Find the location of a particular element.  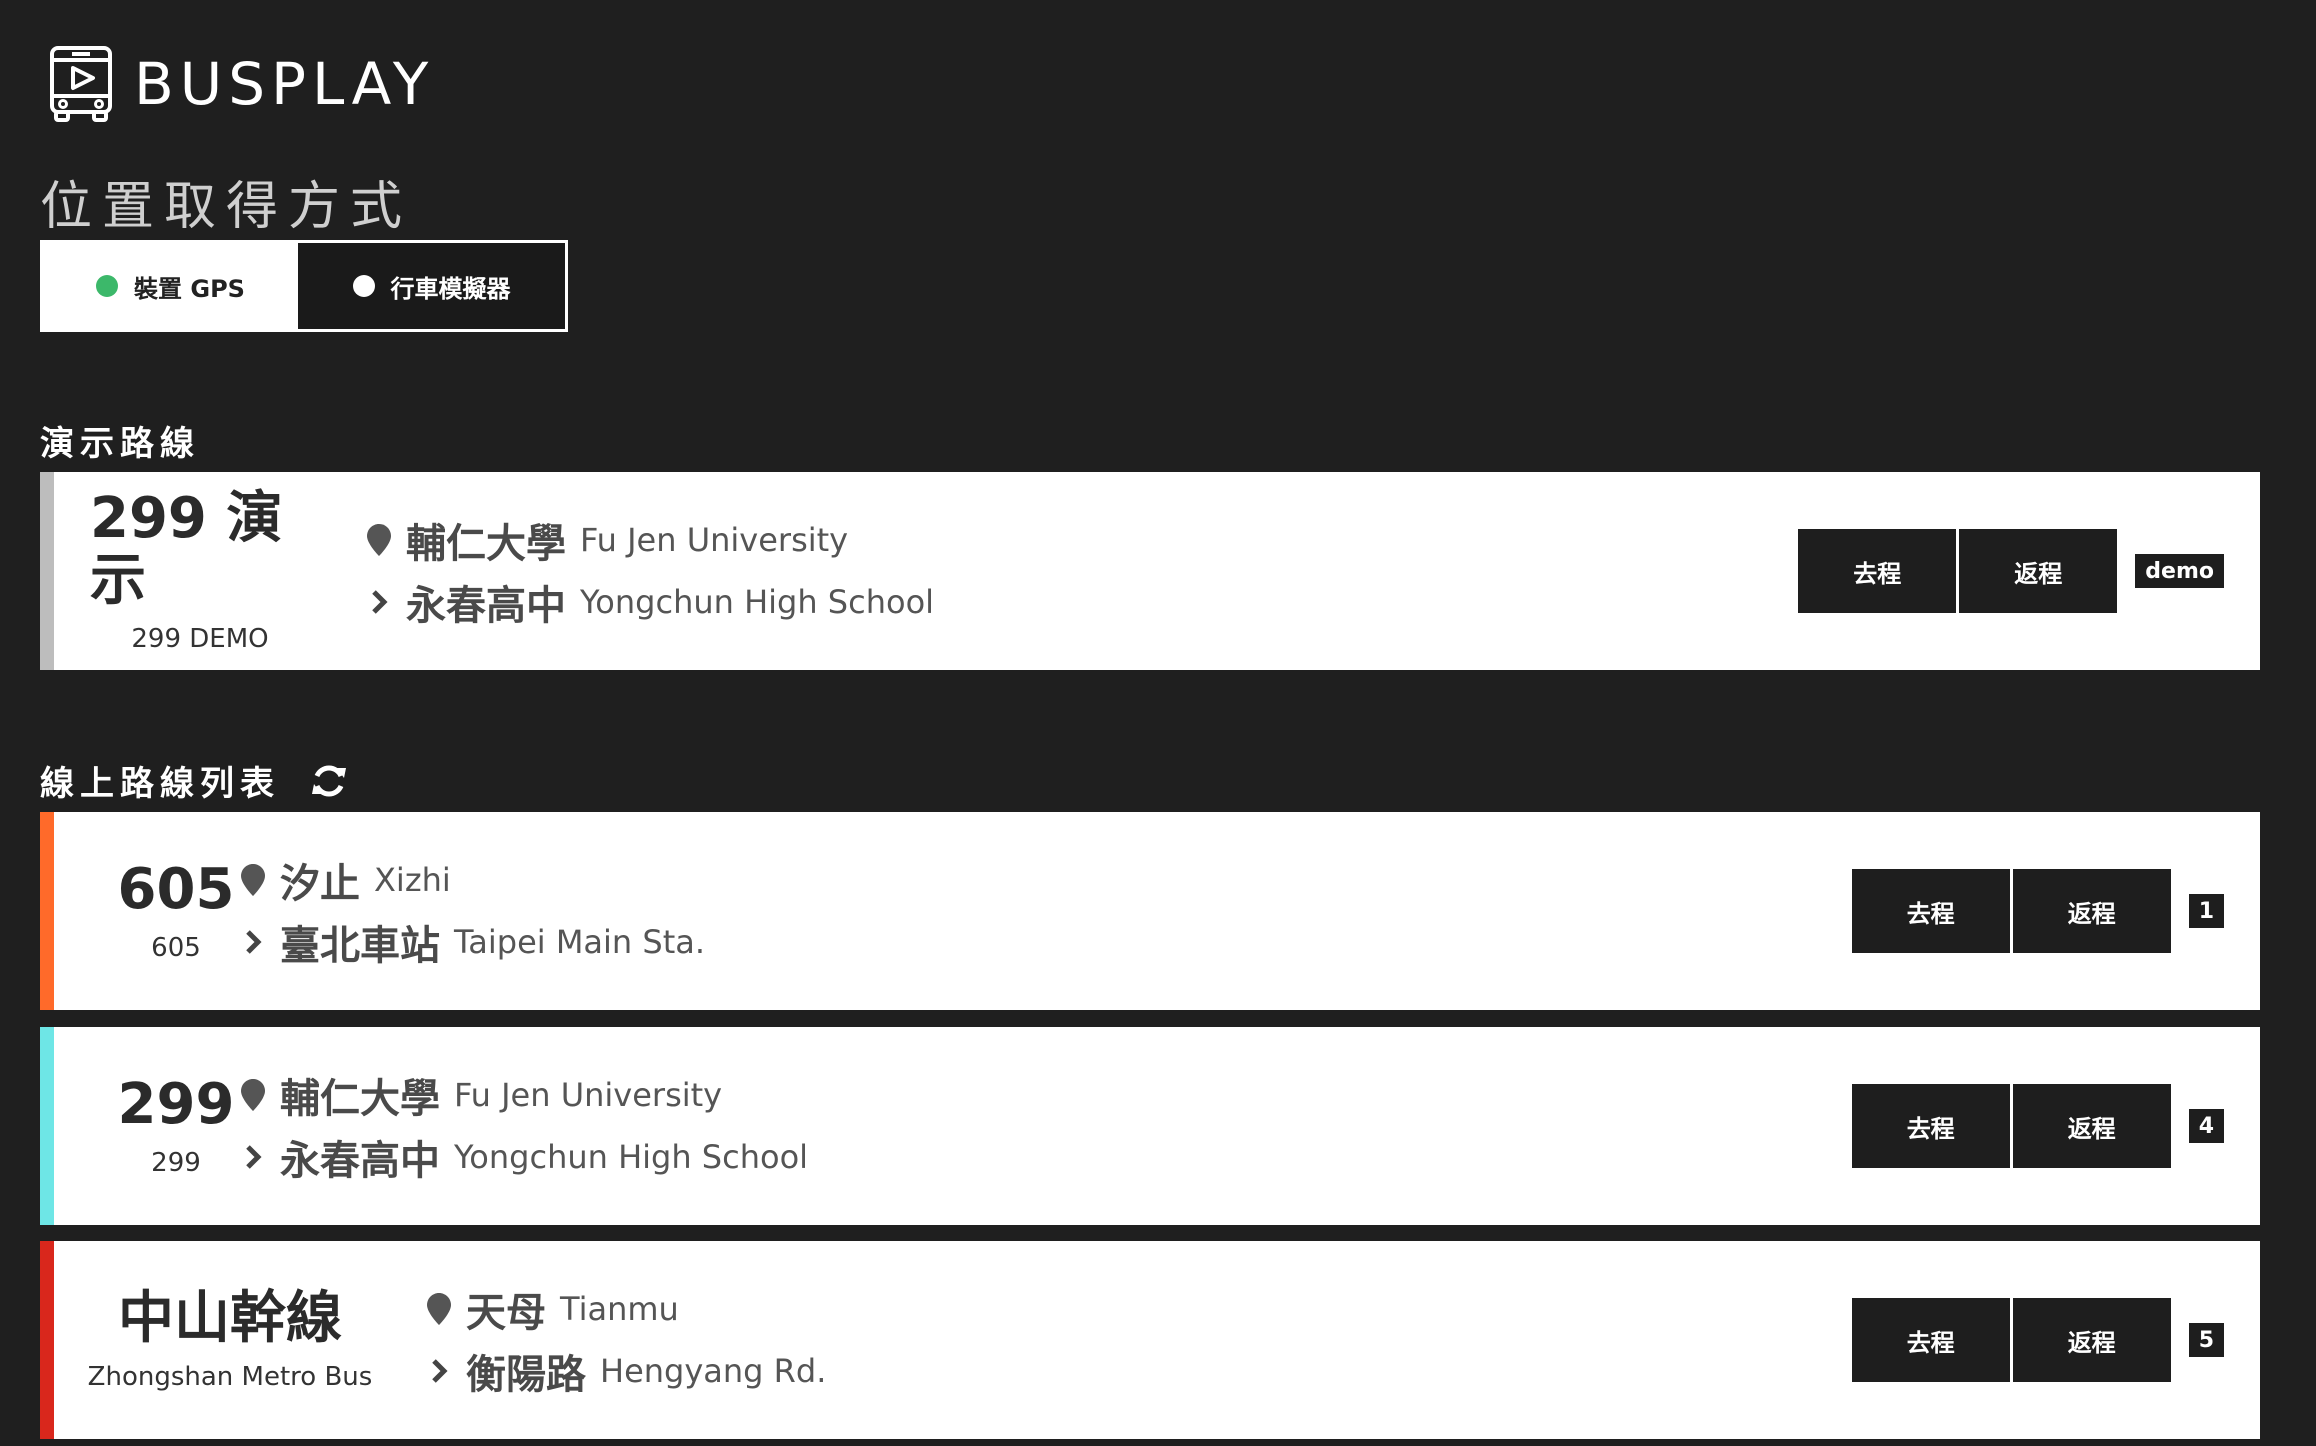

route-name: 299 is located at coordinates (176, 1105).